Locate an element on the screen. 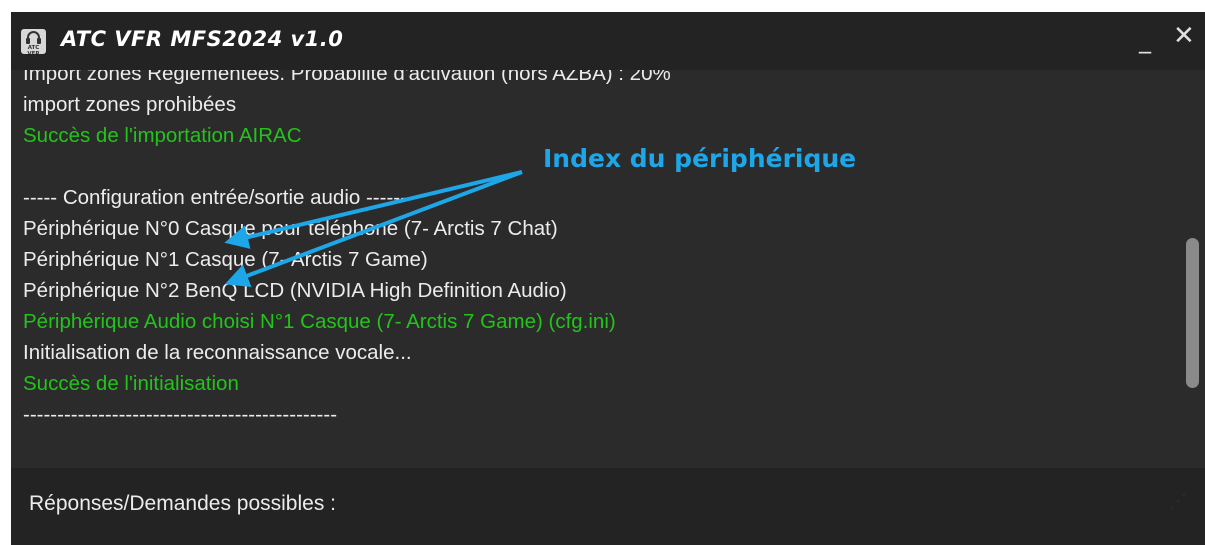 The image size is (1205, 545). window-title: ATC VFR MFS2024 v1.0 is located at coordinates (202, 39).